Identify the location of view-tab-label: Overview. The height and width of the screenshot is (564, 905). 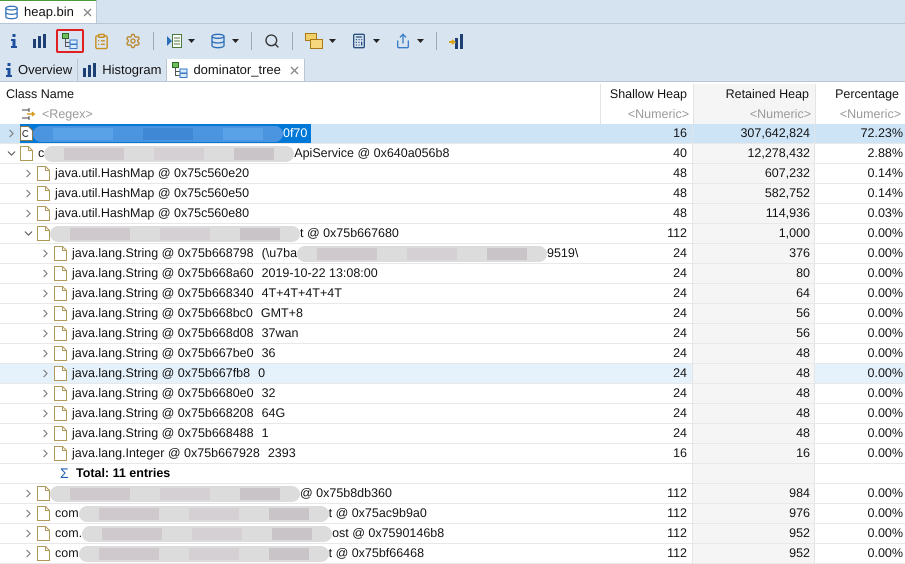
(45, 70).